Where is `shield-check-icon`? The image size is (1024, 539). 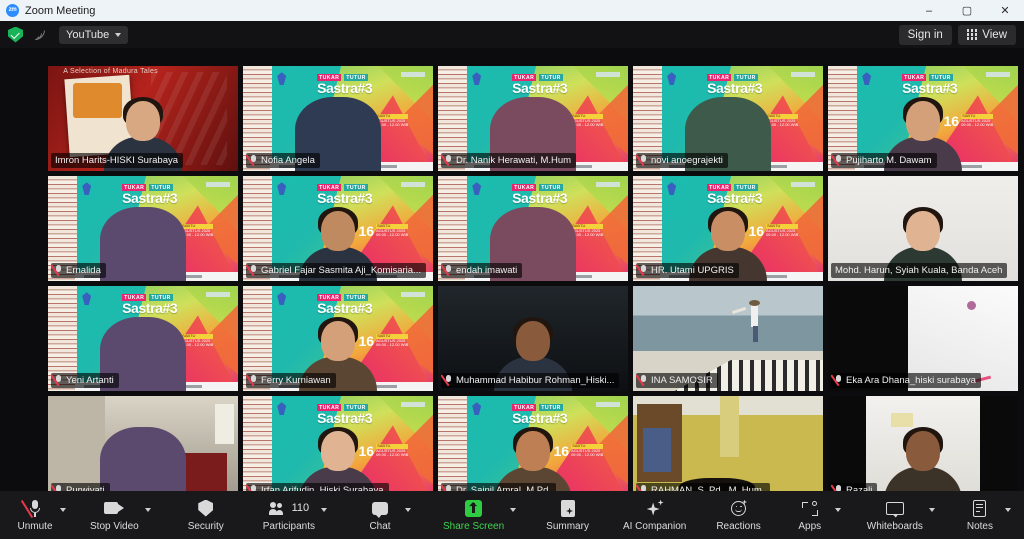 shield-check-icon is located at coordinates (15, 34).